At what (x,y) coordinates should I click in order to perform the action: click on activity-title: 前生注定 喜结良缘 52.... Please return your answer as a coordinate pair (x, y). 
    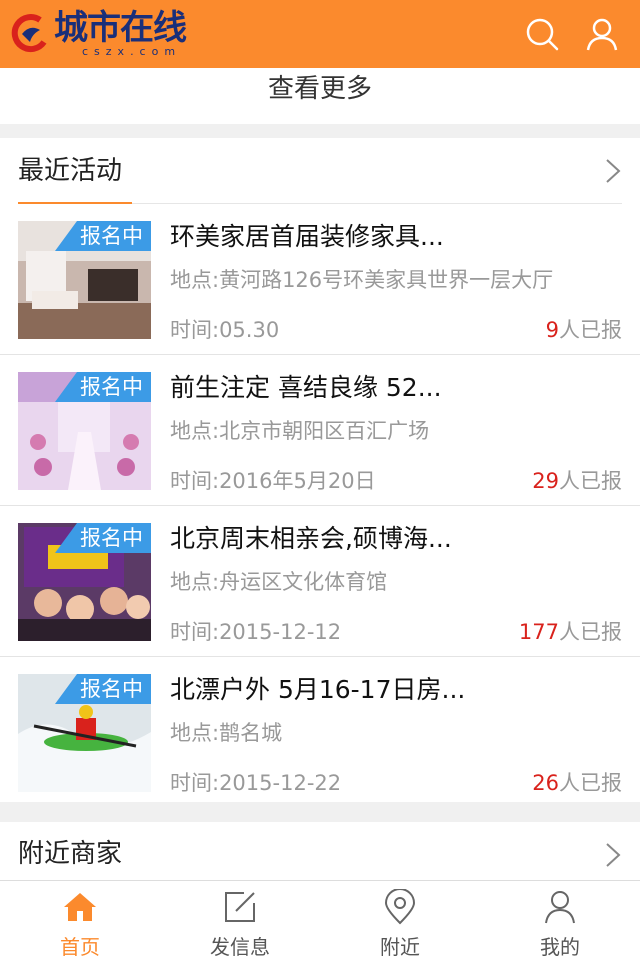
    Looking at the image, I should click on (306, 387).